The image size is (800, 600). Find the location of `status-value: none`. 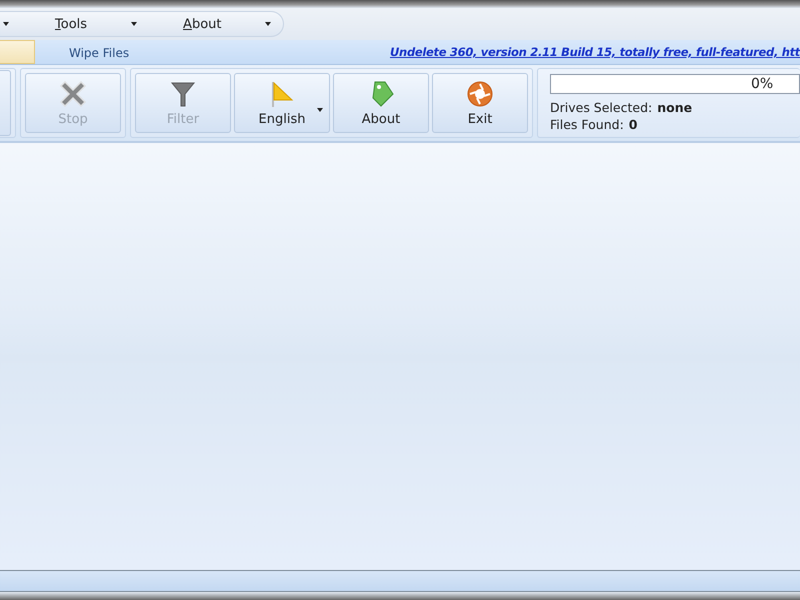

status-value: none is located at coordinates (674, 107).